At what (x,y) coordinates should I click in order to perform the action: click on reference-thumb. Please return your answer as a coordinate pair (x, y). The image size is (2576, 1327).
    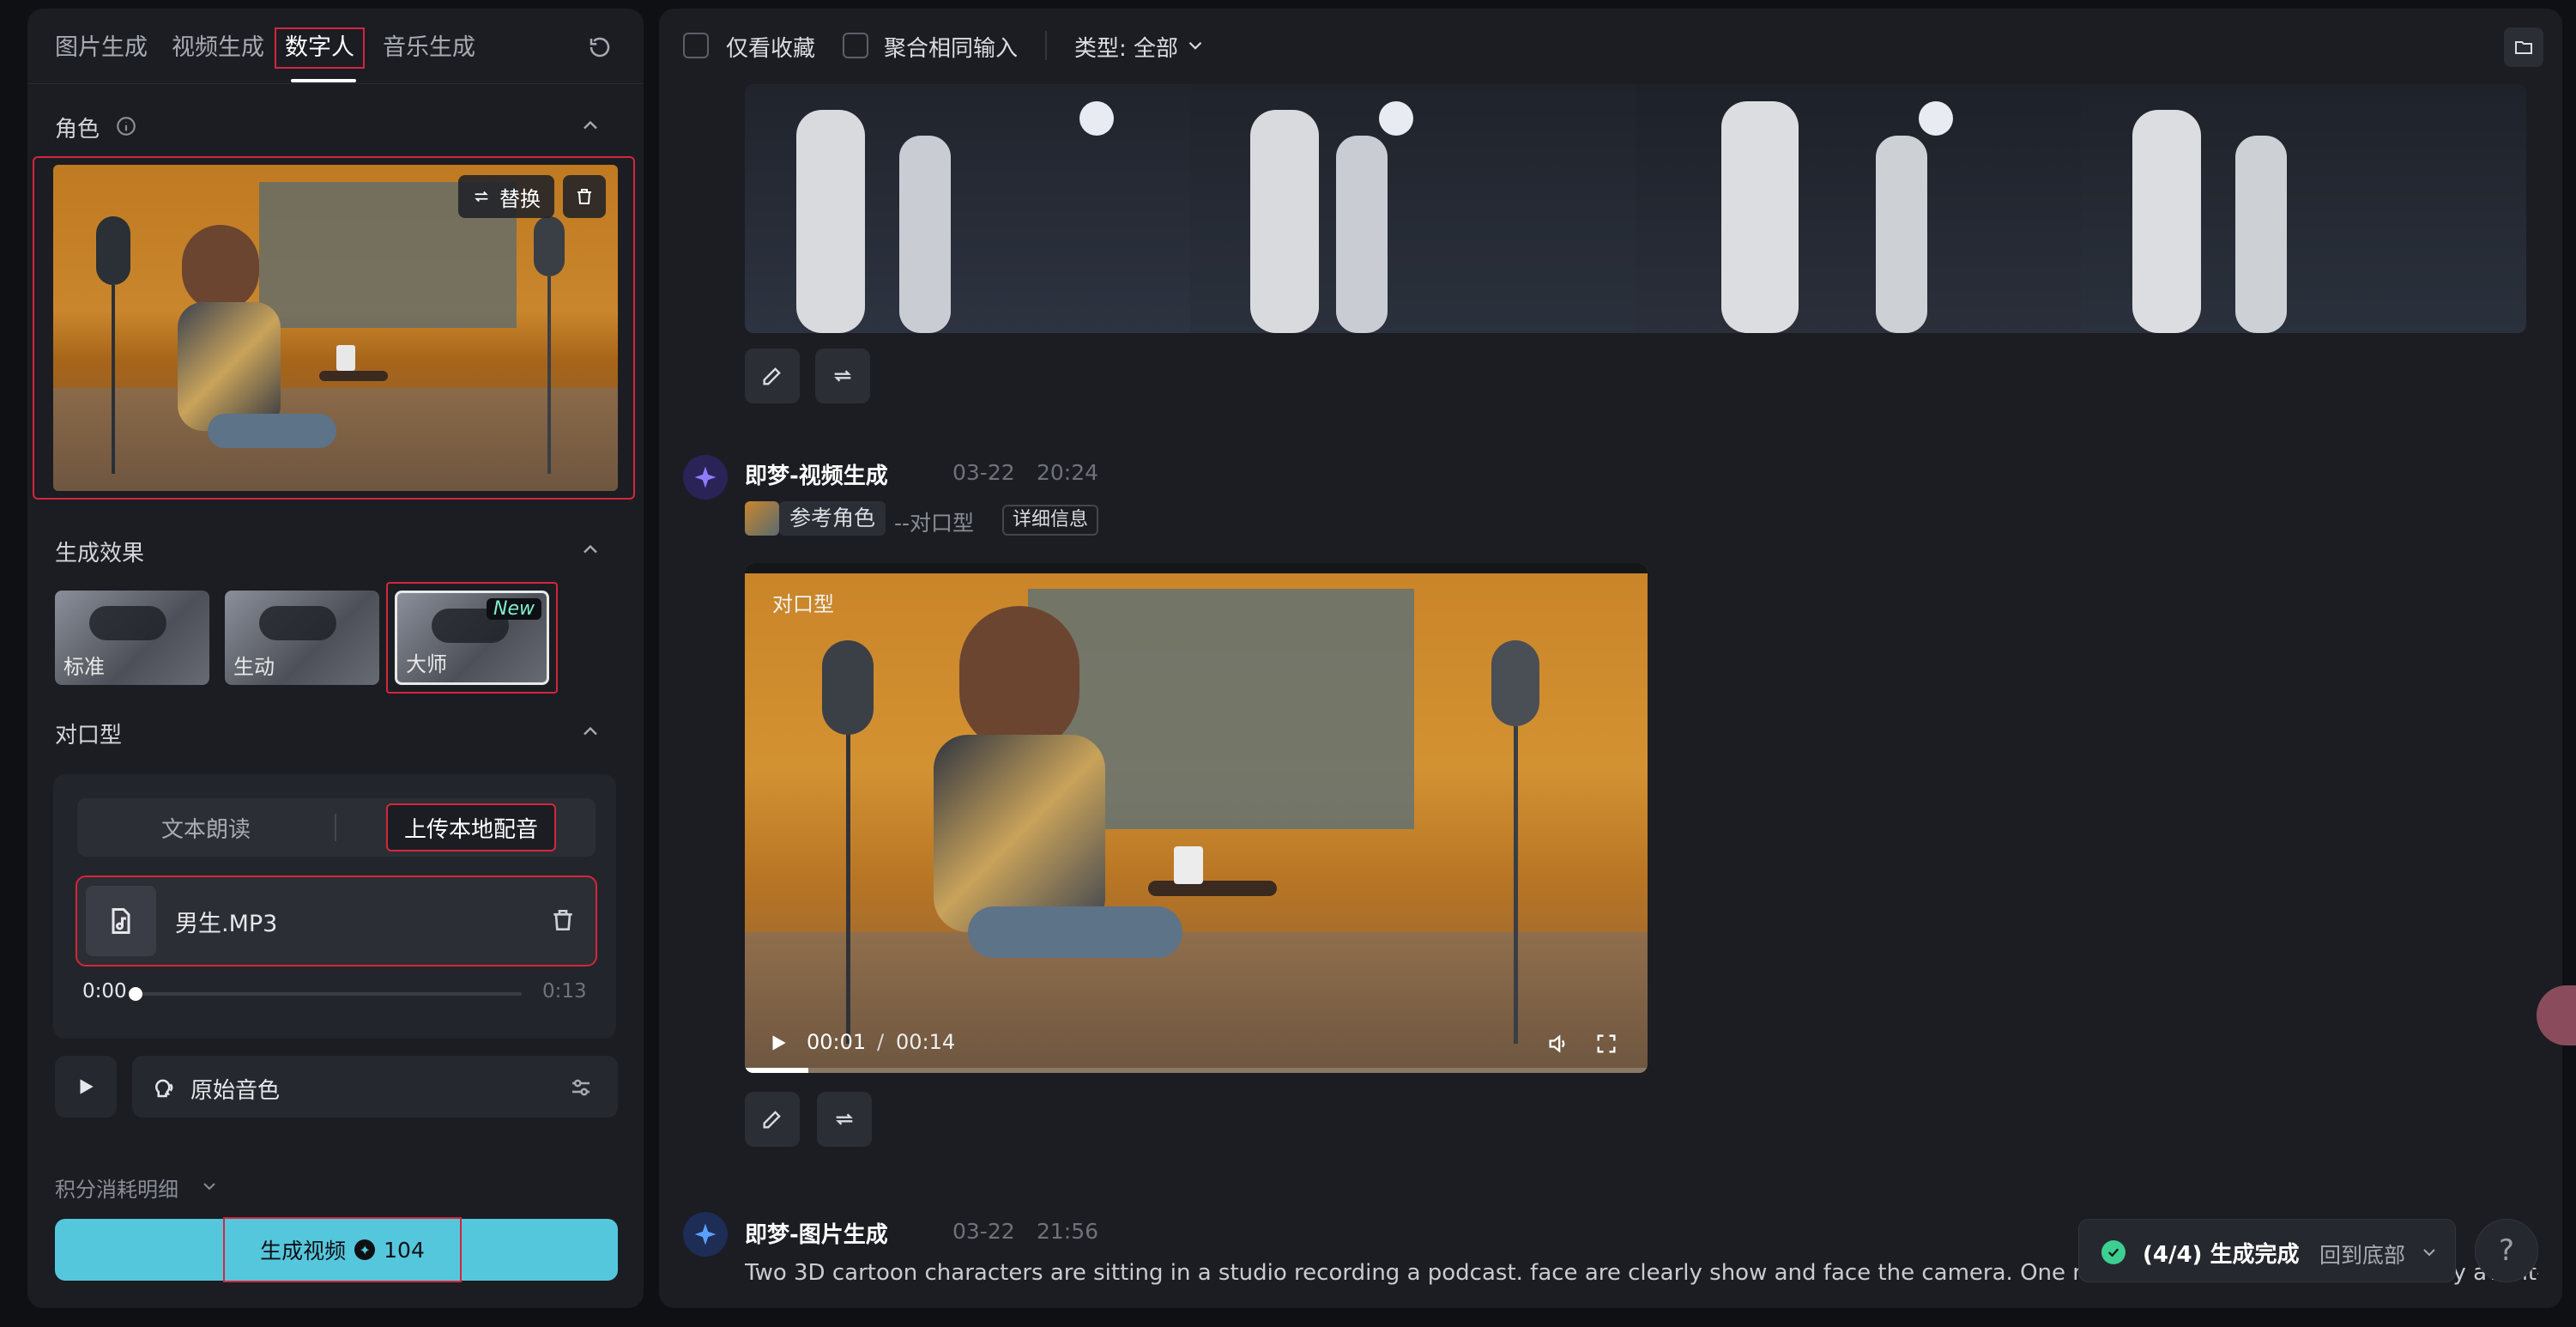
    Looking at the image, I should click on (762, 518).